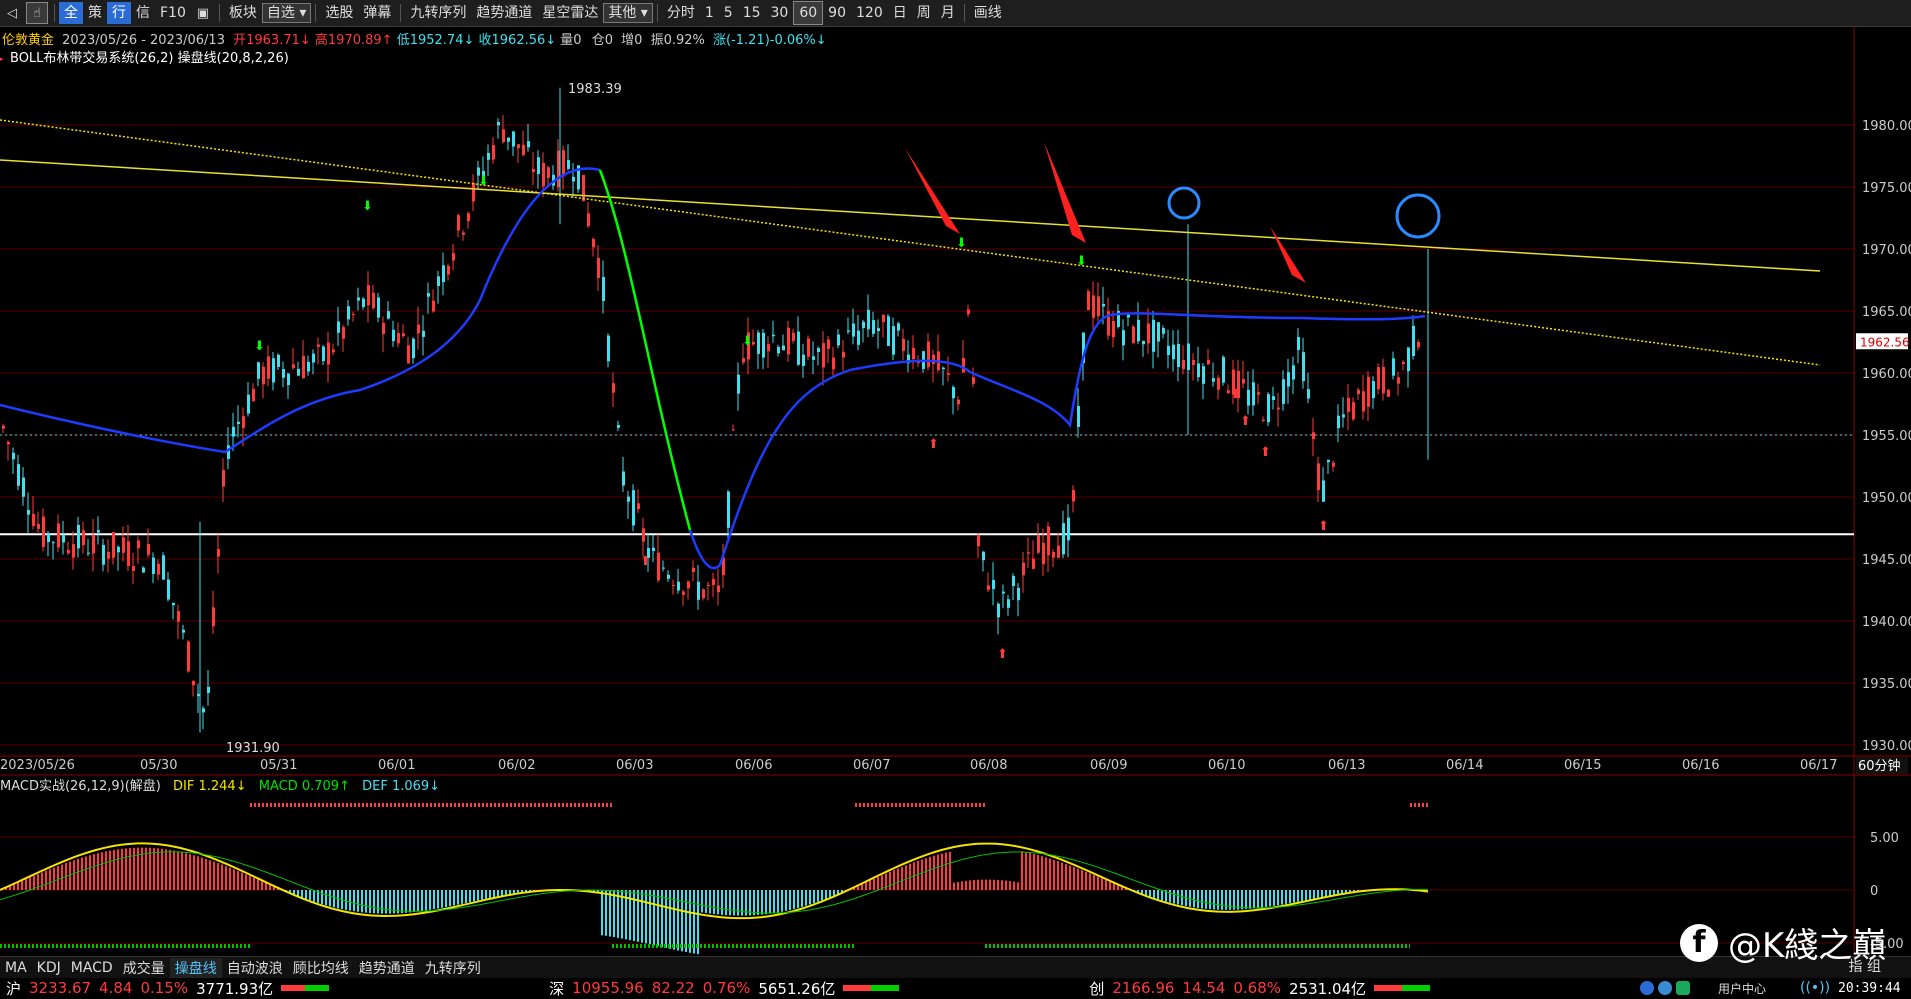 The width and height of the screenshot is (1911, 999). Describe the element at coordinates (869, 13) in the screenshot. I see `btn-120m: 120` at that location.